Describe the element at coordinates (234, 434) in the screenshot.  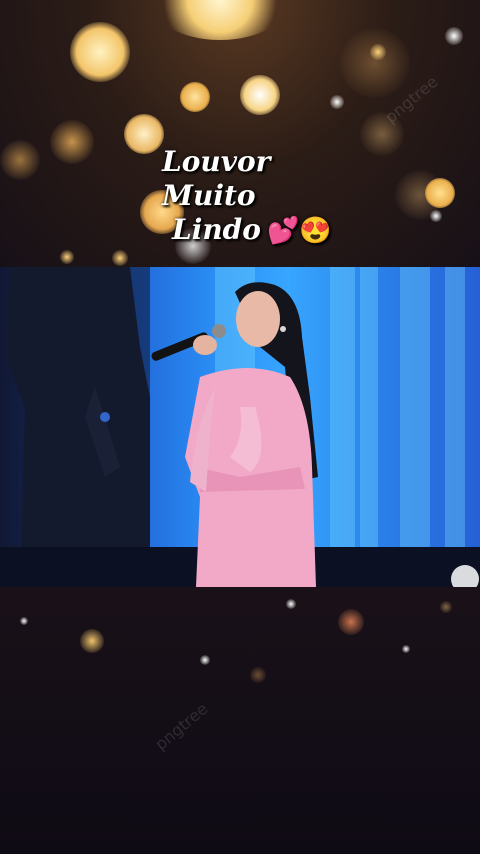
I see `singer` at that location.